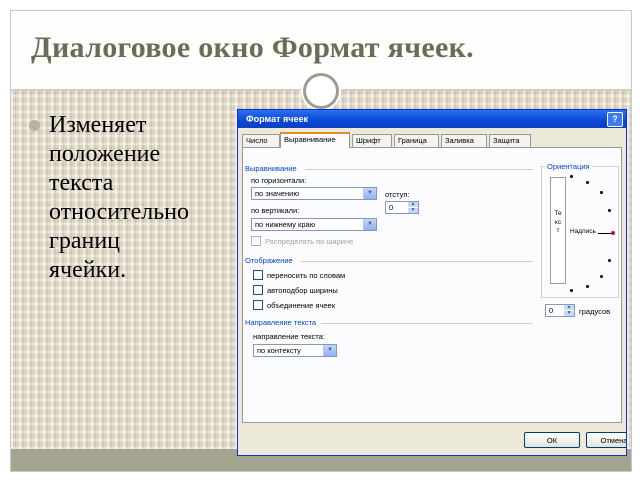  What do you see at coordinates (289, 336) in the screenshot?
I see `direction-label: направление текста:` at bounding box center [289, 336].